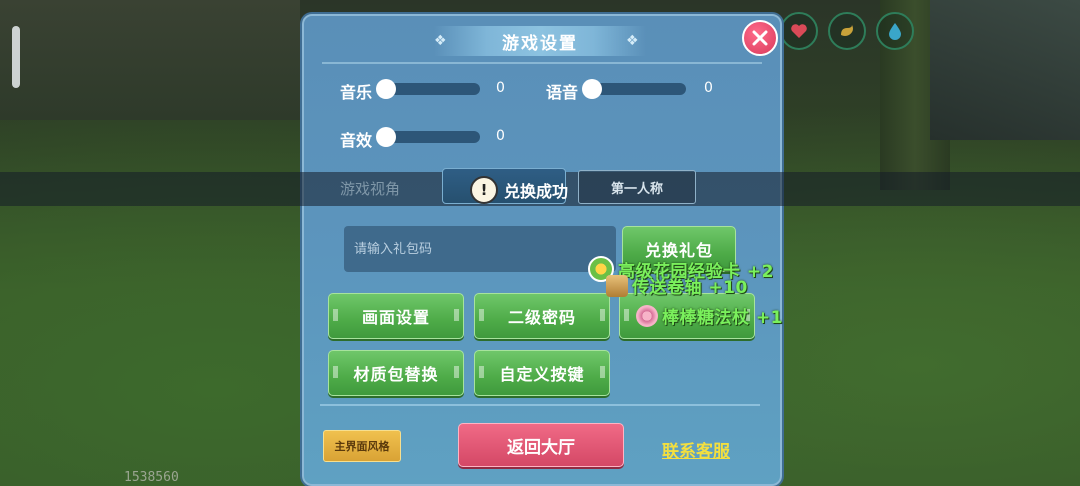 This screenshot has height=486, width=1080. What do you see at coordinates (542, 63) in the screenshot?
I see `title-divider` at bounding box center [542, 63].